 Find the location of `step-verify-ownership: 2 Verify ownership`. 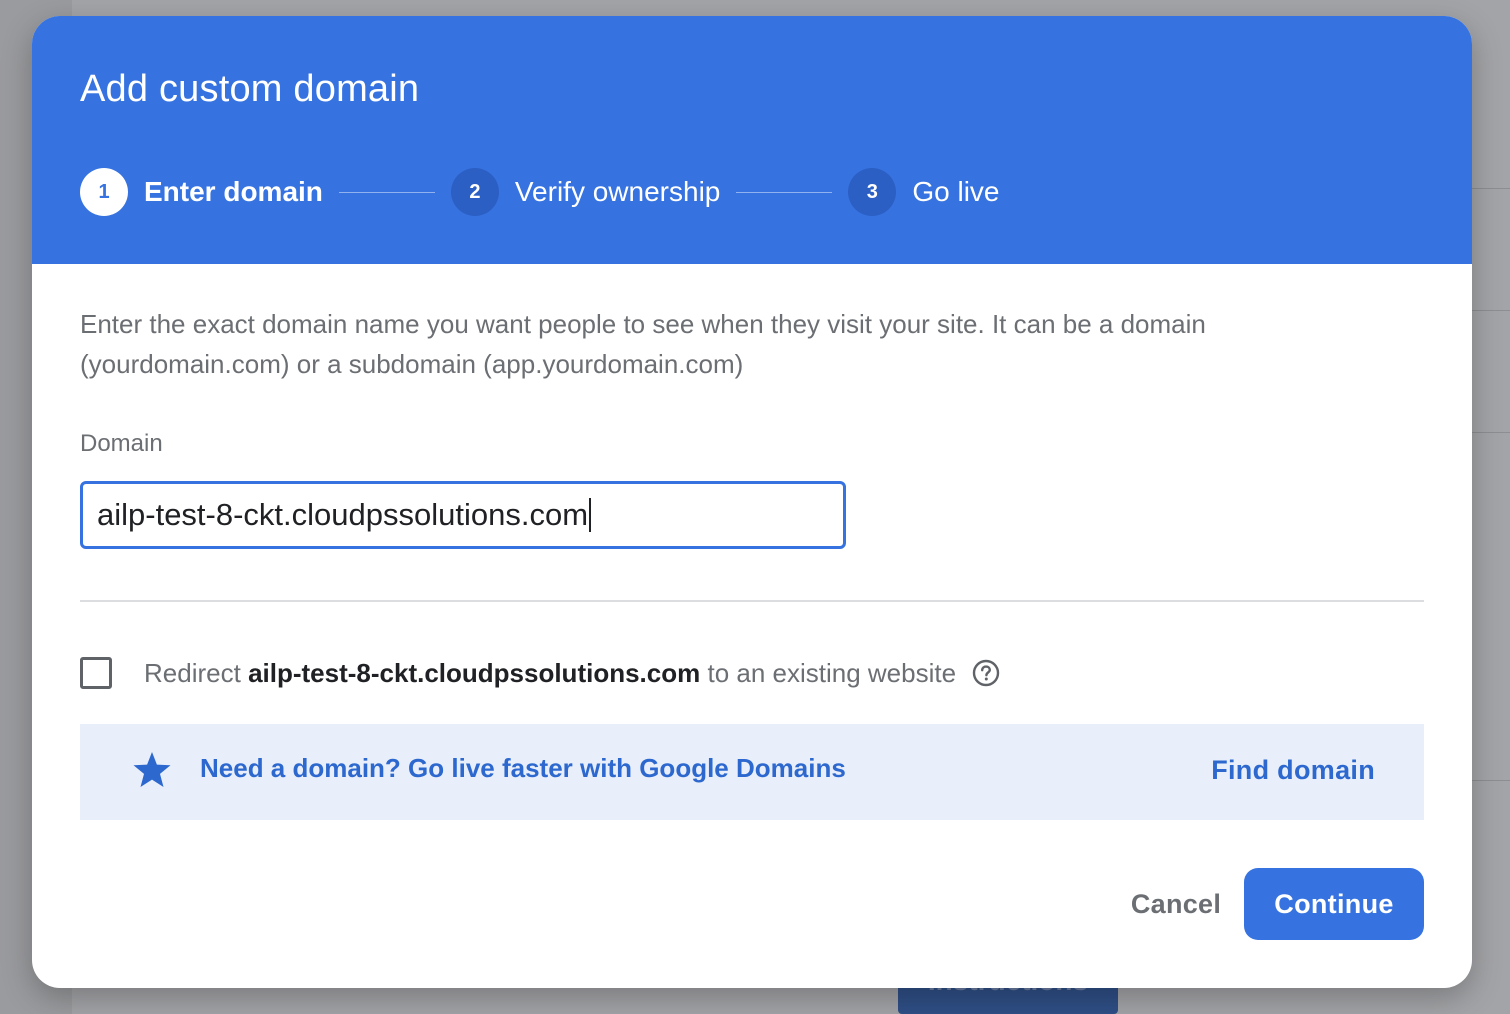

step-verify-ownership: 2 Verify ownership is located at coordinates (585, 192).